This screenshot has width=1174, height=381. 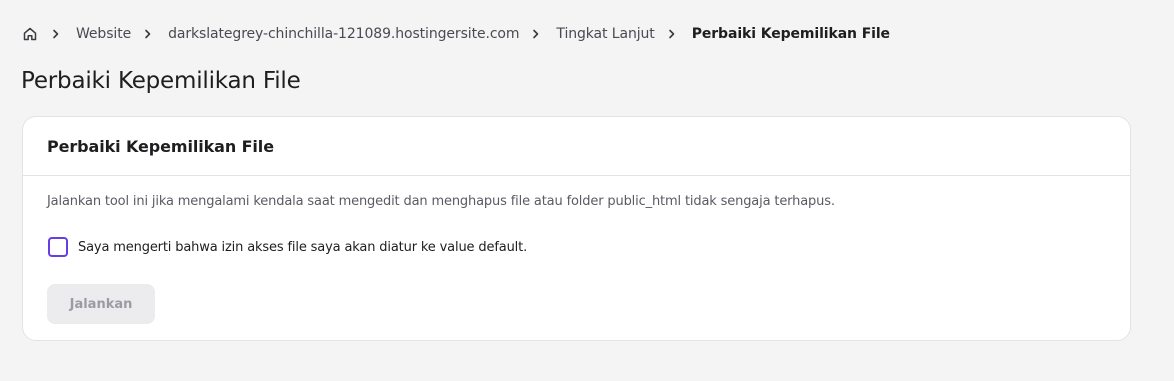 I want to click on home-icon, so click(x=30, y=34).